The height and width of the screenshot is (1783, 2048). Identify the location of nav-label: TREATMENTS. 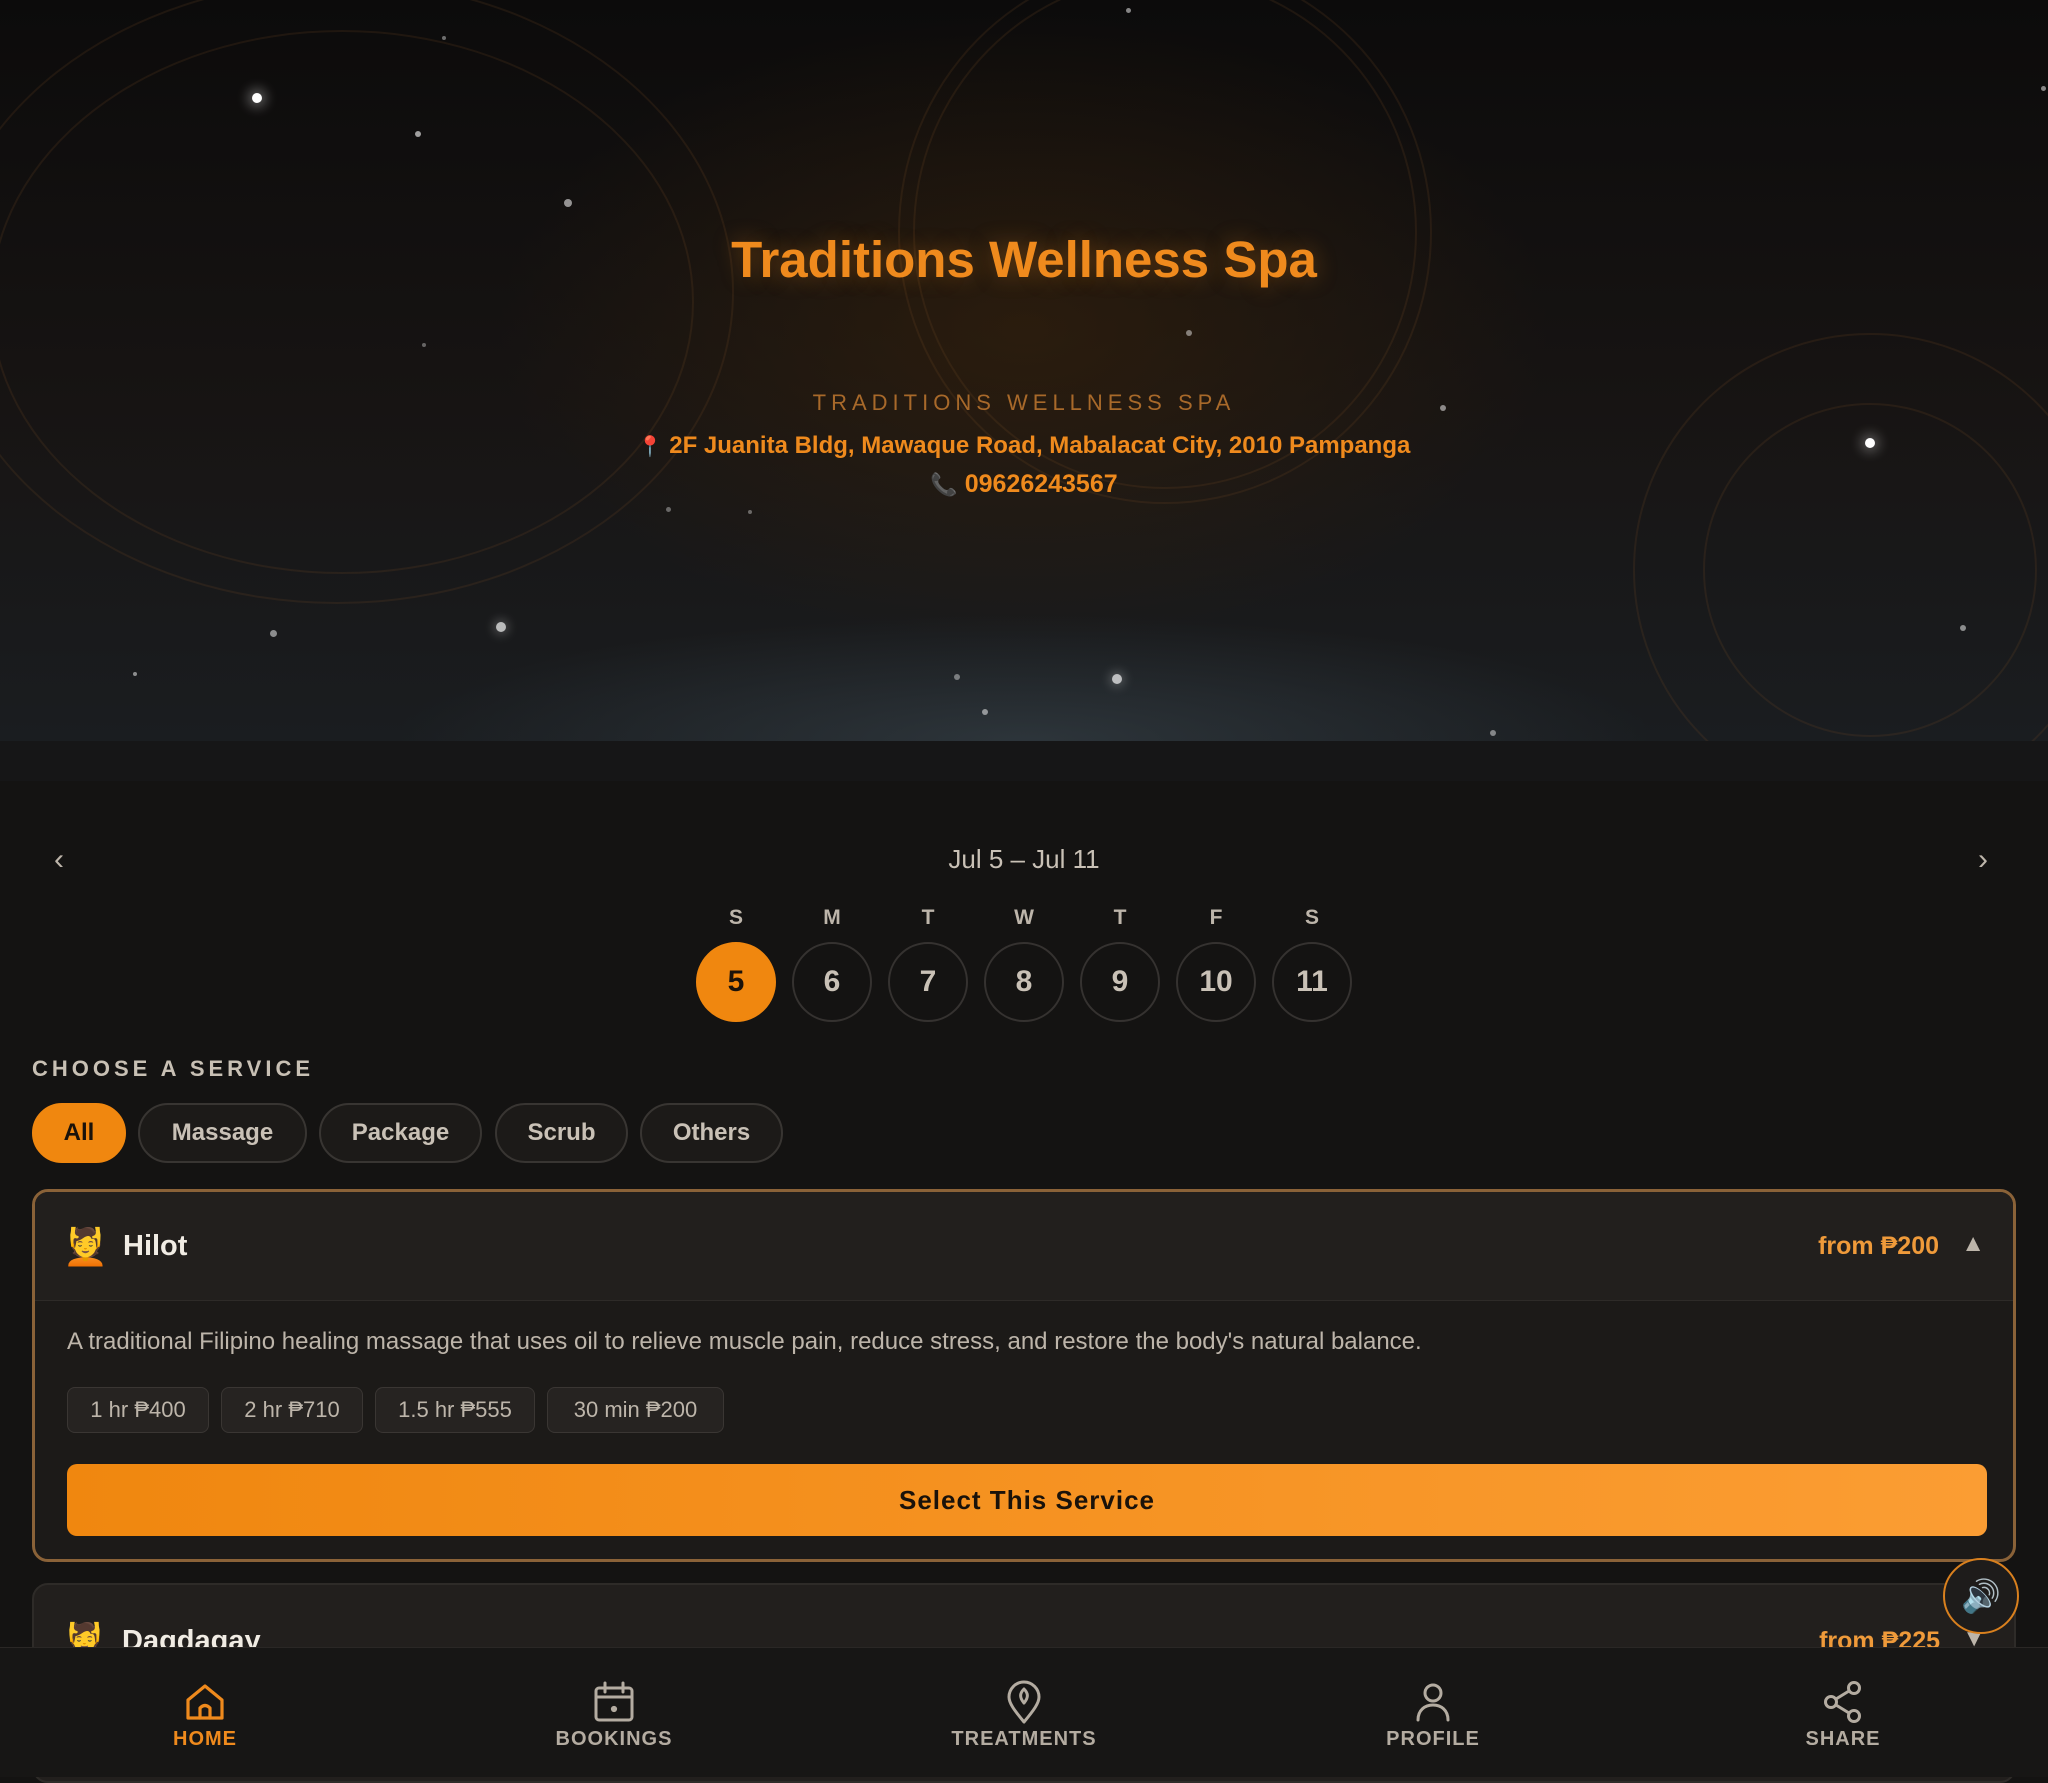
(1024, 1739).